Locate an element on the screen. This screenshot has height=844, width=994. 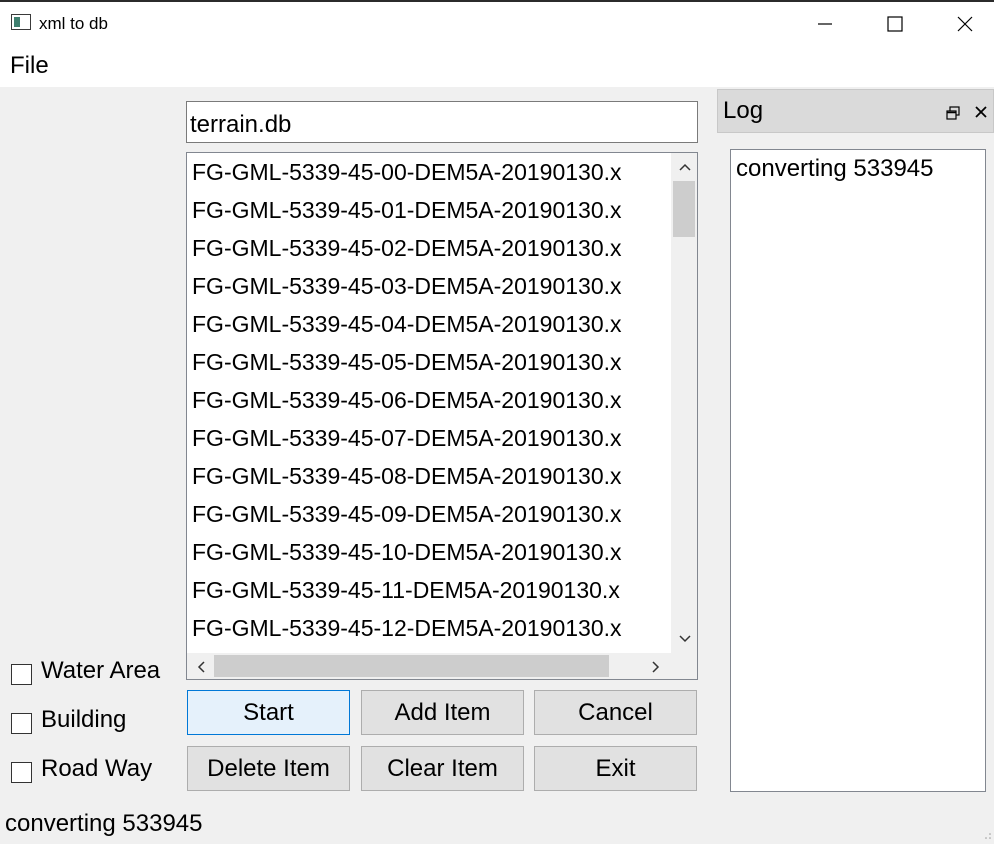
menu-bar: File is located at coordinates (497, 66).